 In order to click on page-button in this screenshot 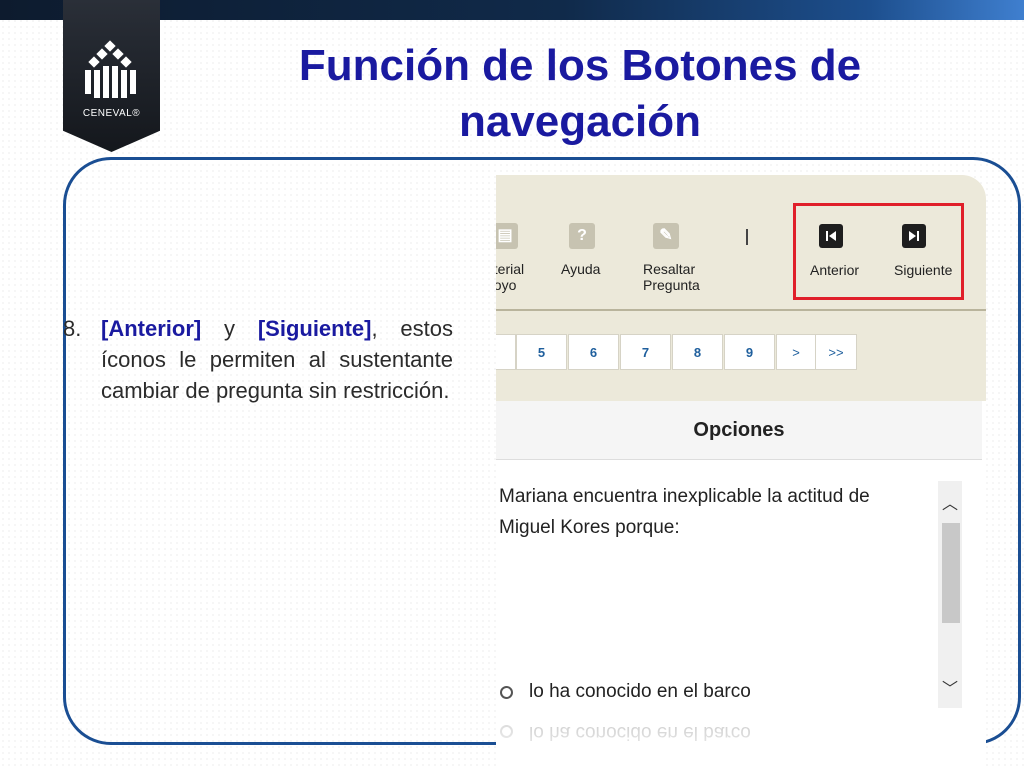, I will do `click(506, 352)`.